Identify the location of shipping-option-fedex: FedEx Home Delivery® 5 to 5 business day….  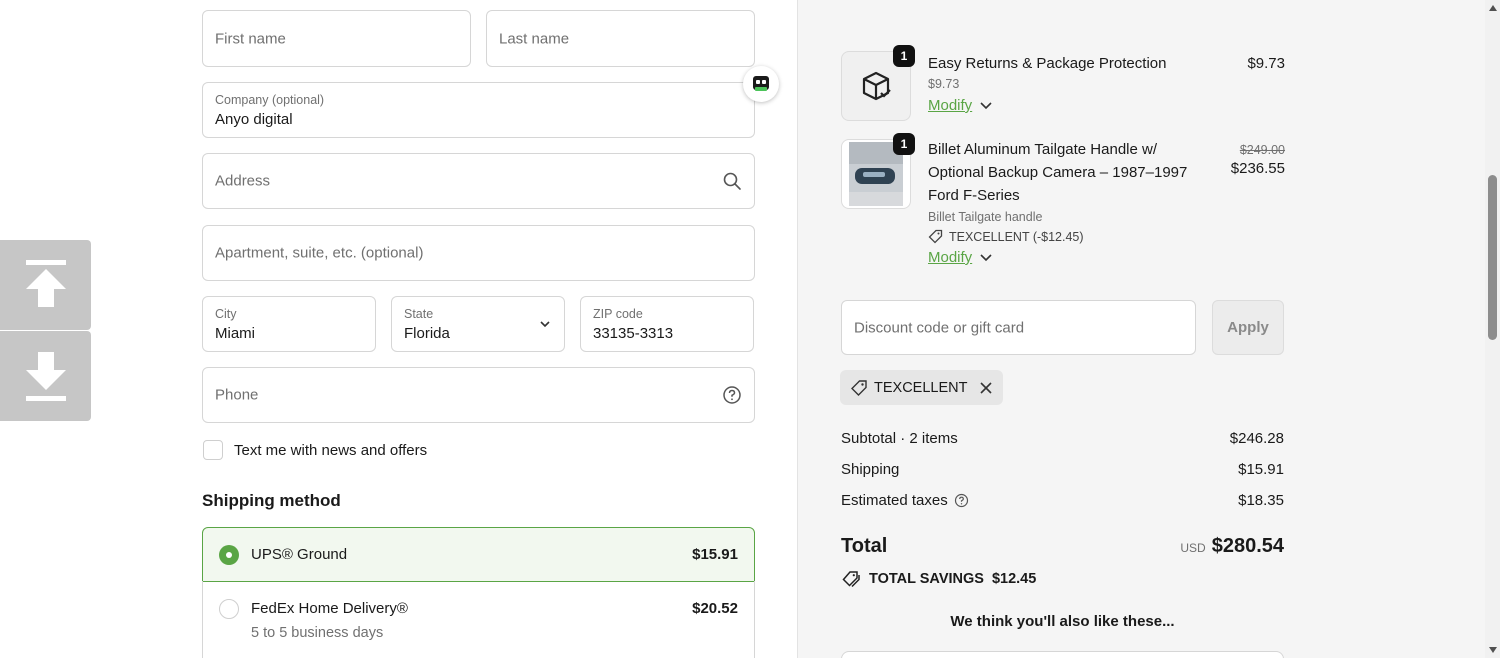
(478, 619).